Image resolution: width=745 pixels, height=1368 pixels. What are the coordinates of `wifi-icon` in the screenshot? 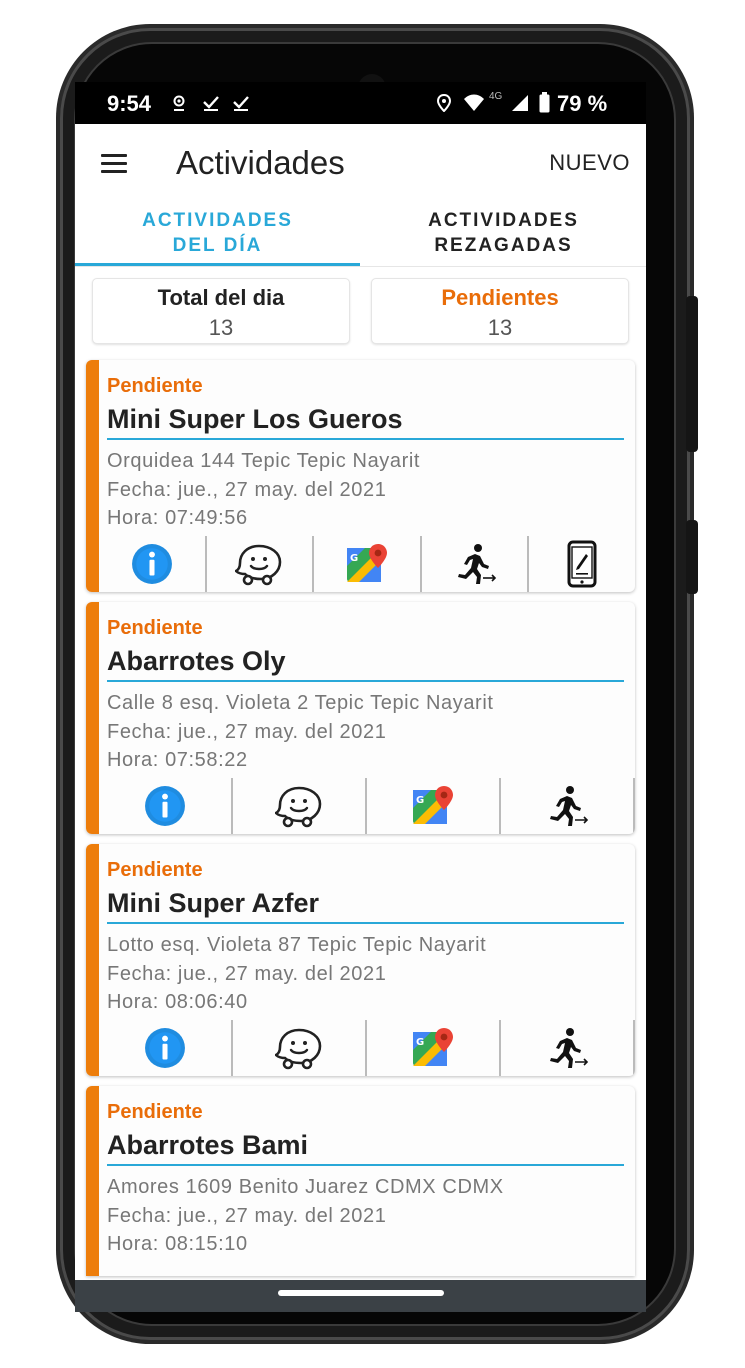 It's located at (474, 102).